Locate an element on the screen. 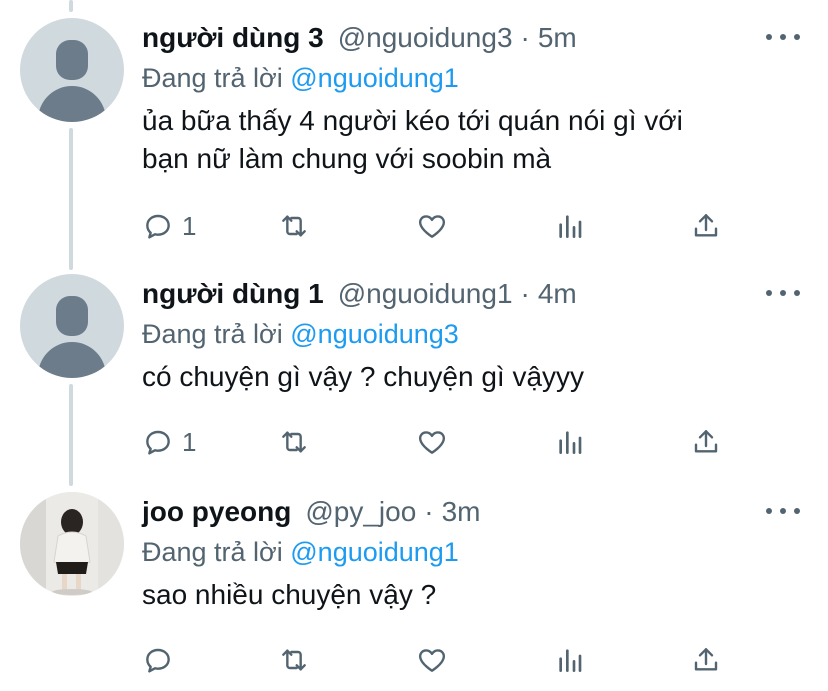 The height and width of the screenshot is (691, 828). tweet-text-line: bạn nữ làm chung với soobin mà is located at coordinates (347, 158).